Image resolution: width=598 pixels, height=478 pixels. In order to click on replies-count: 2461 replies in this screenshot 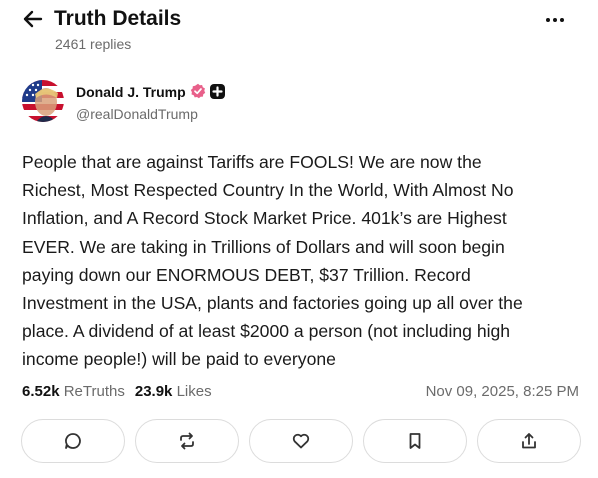, I will do `click(93, 44)`.